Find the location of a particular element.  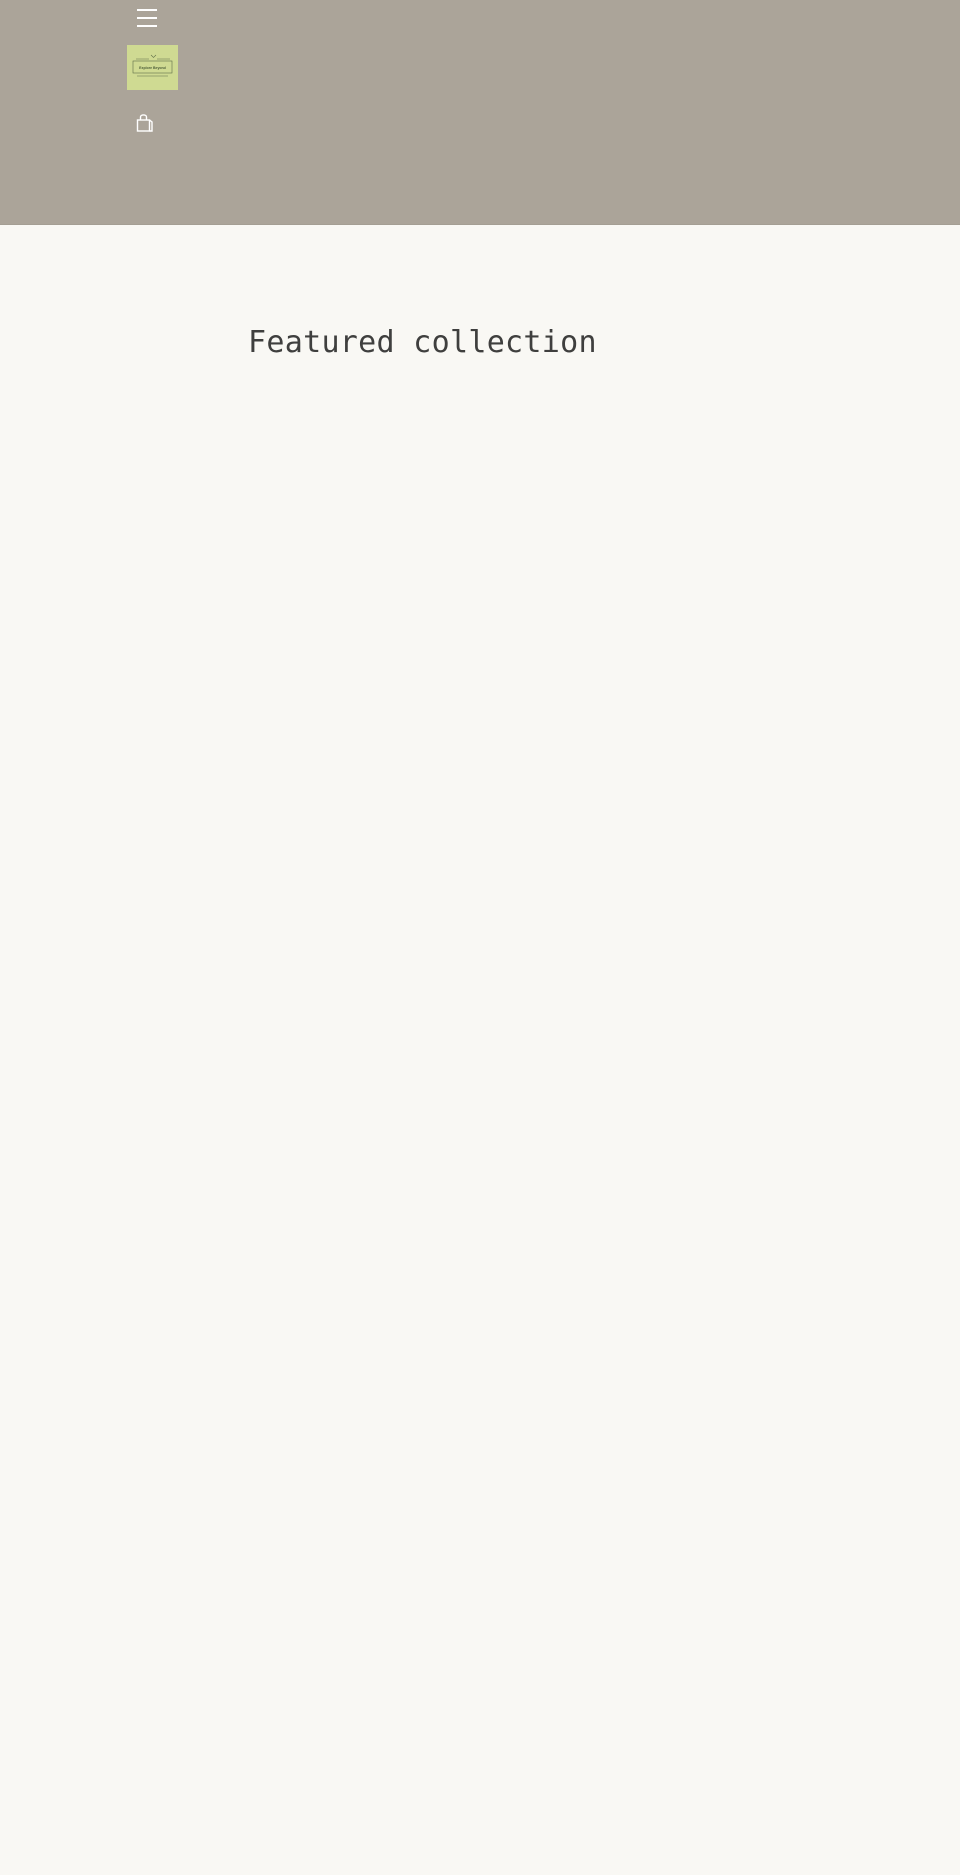

logo-mark: Explore Beyond is located at coordinates (152, 68).